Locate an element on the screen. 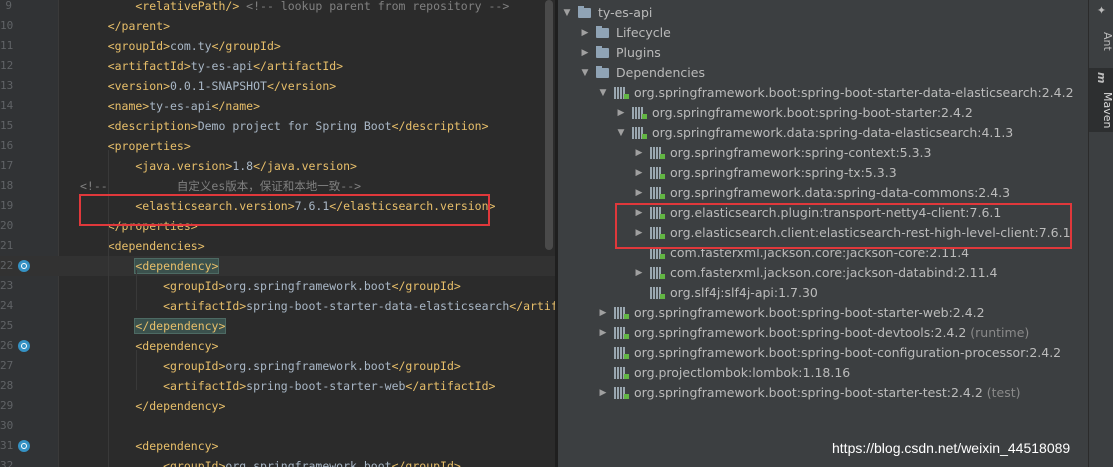  code-token: </groupId> is located at coordinates (246, 46).